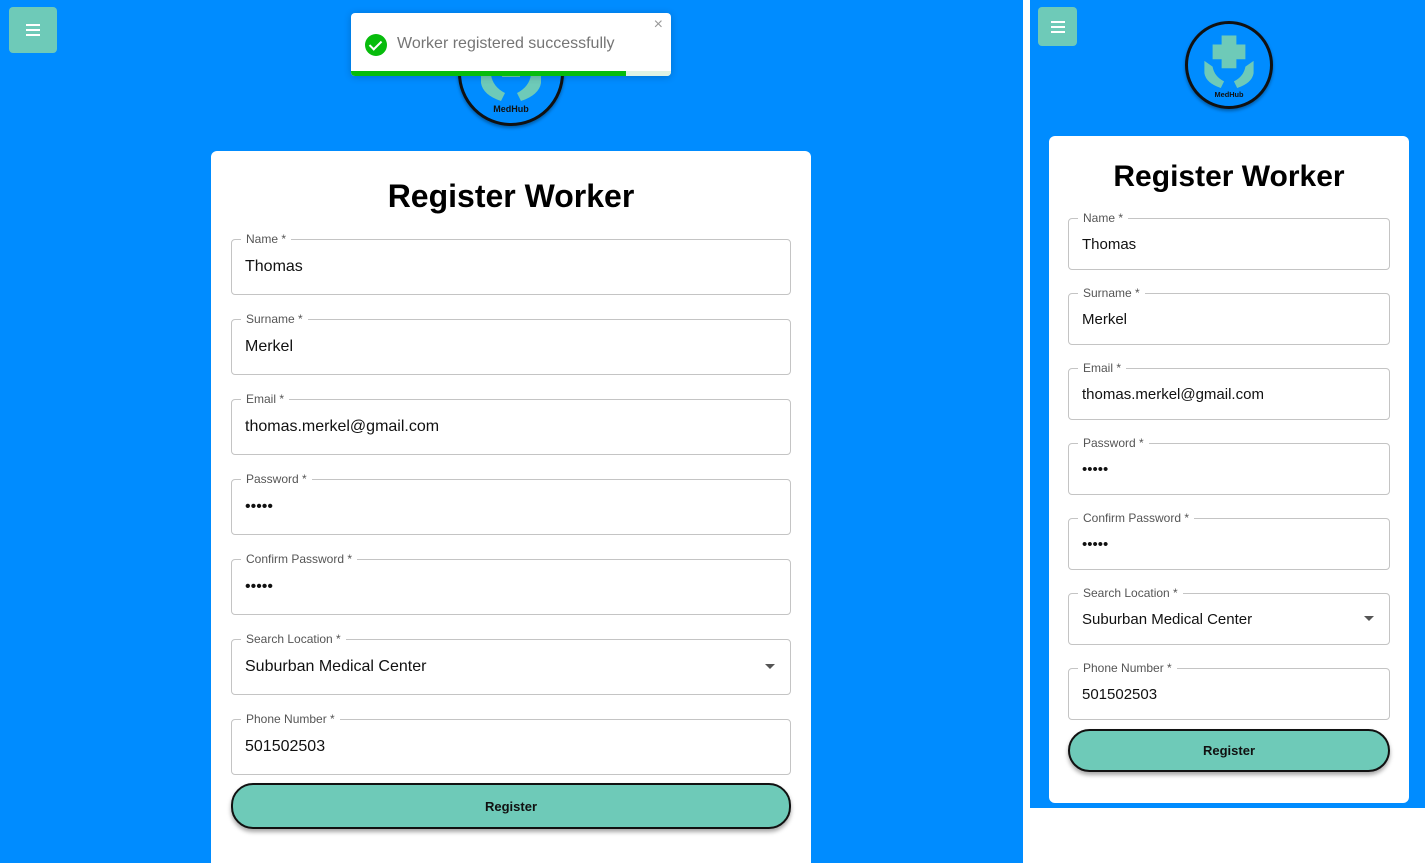  I want to click on toast-message: Worker registered successfully, so click(506, 43).